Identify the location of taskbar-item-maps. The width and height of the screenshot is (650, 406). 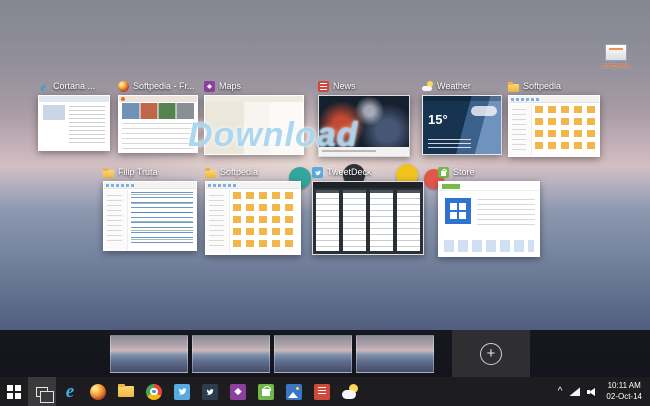
(238, 391).